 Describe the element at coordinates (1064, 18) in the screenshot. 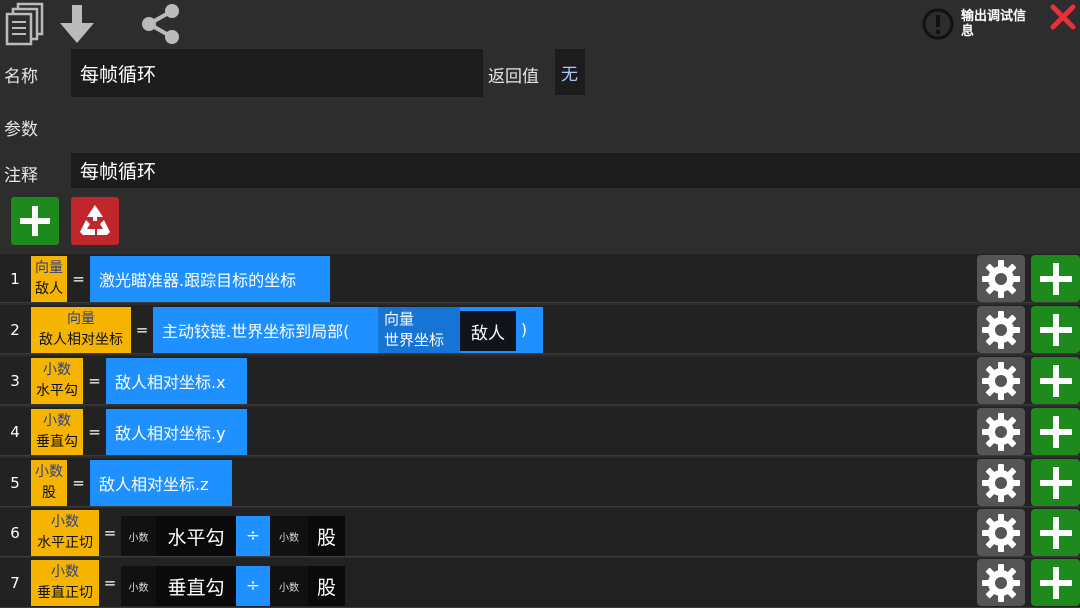

I see `close-icon` at that location.